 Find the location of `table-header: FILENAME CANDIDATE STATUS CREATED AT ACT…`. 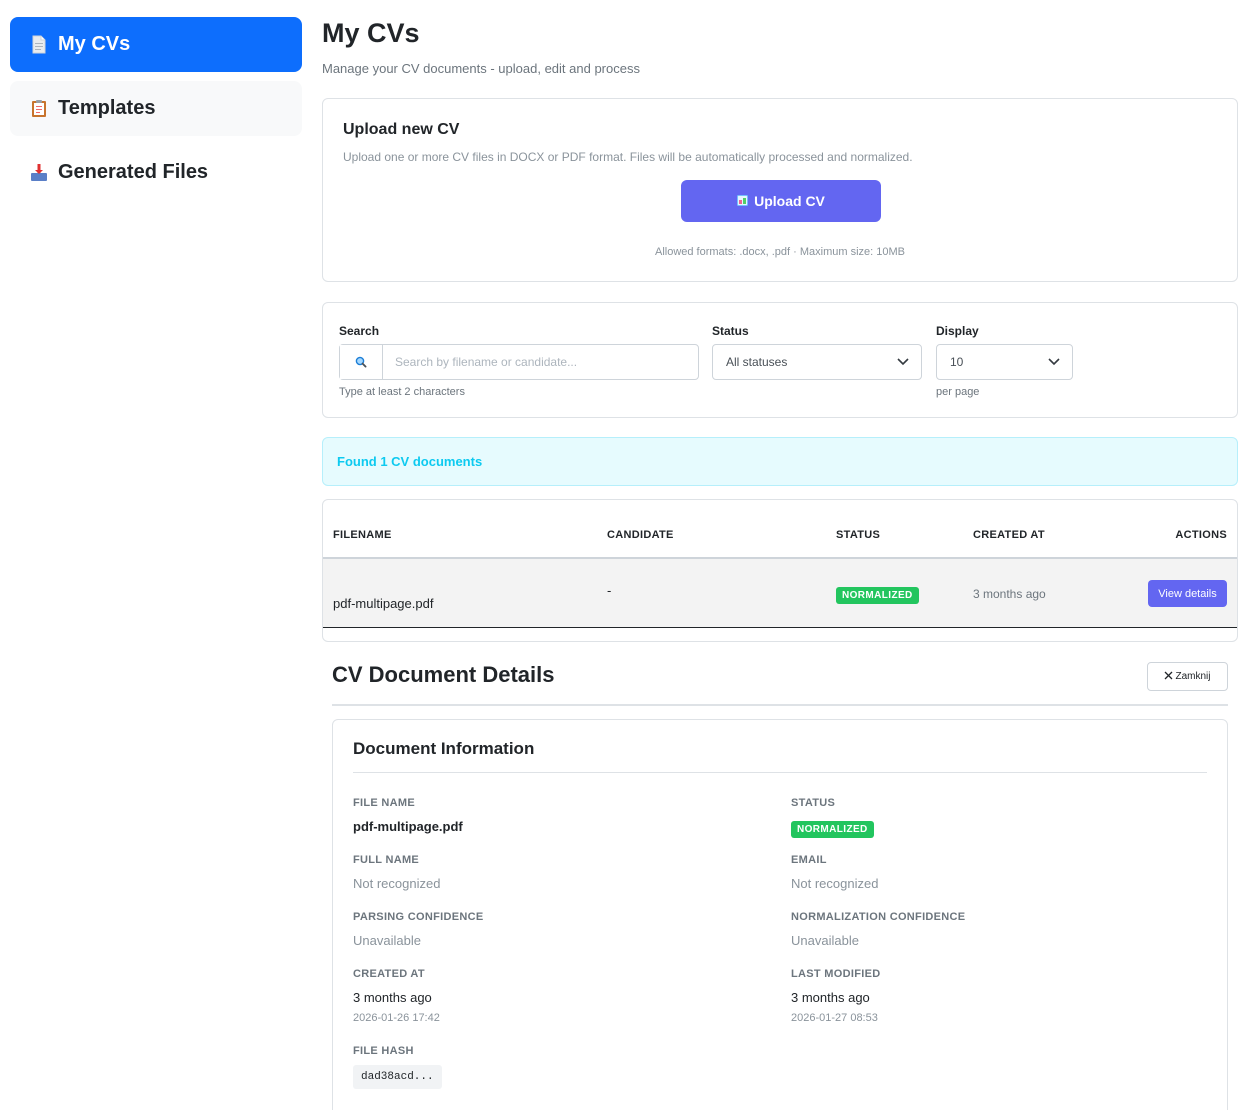

table-header: FILENAME CANDIDATE STATUS CREATED AT ACT… is located at coordinates (780, 529).